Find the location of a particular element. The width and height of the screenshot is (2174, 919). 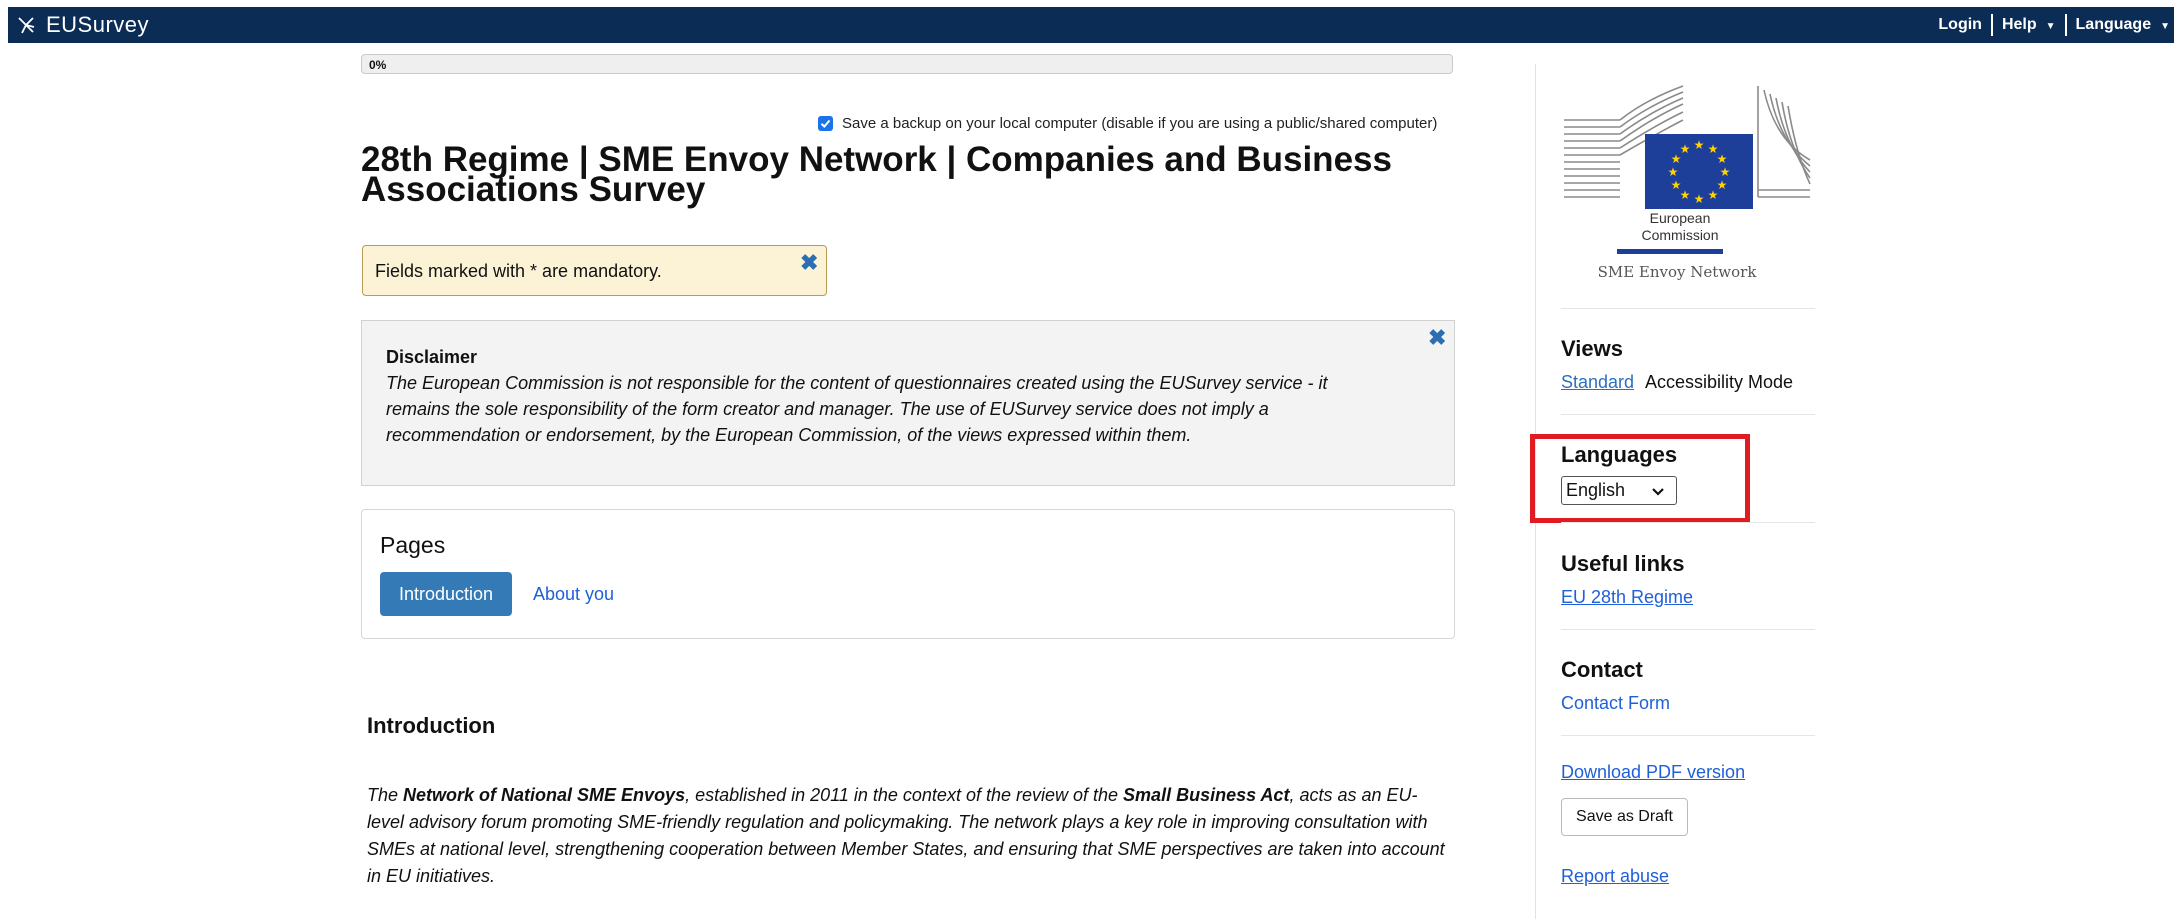

disclaimer-title: Disclaimer is located at coordinates (432, 357).